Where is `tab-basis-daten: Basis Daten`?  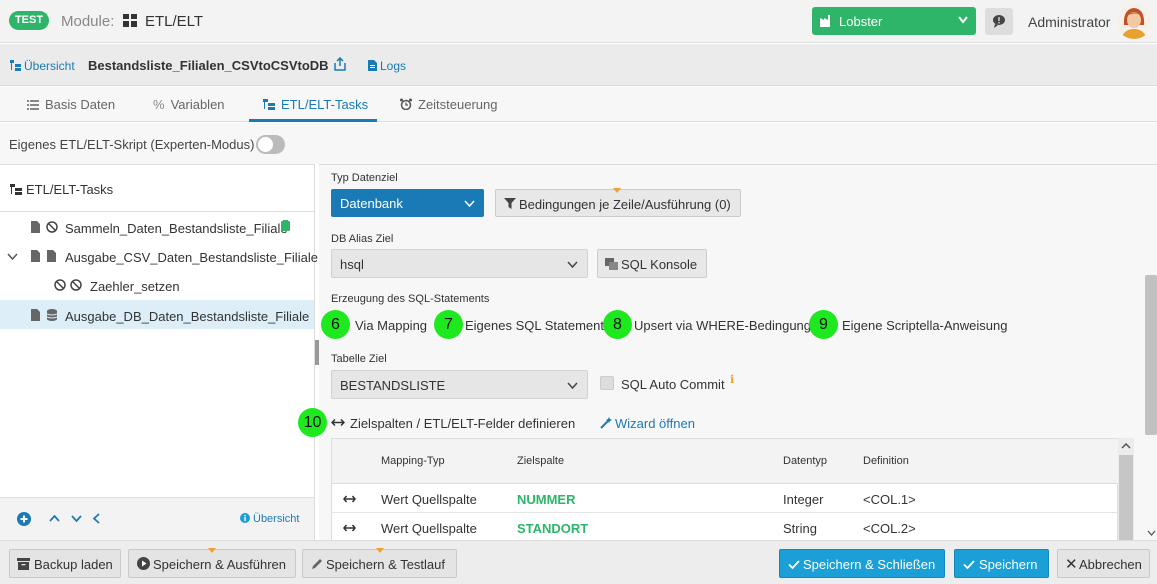 tab-basis-daten: Basis Daten is located at coordinates (71, 104).